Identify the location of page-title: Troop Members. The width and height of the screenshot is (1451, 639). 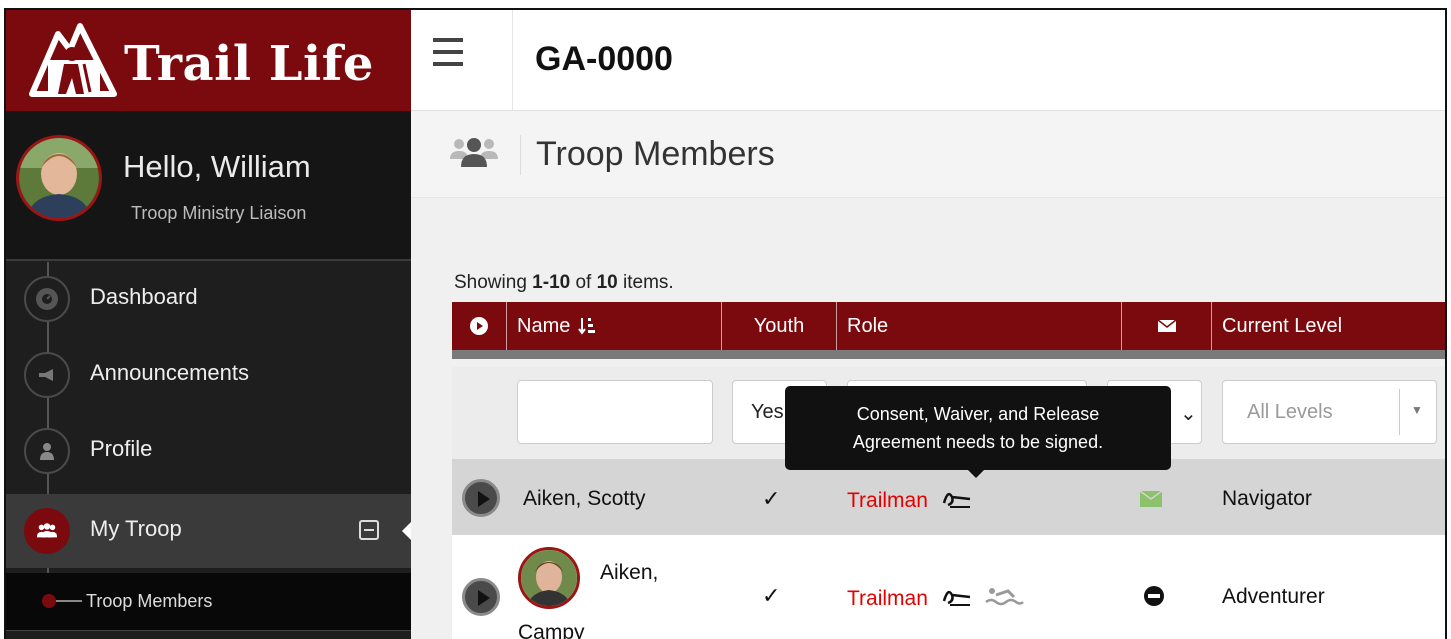
(655, 154).